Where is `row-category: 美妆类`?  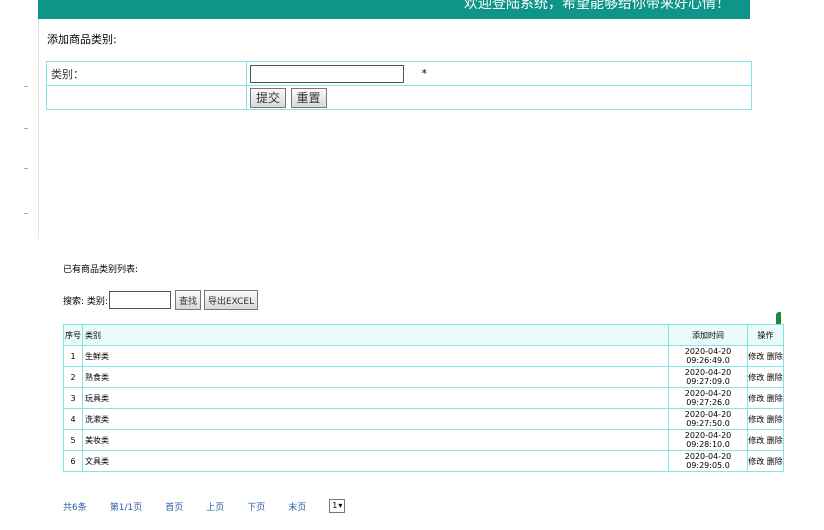
row-category: 美妆类 is located at coordinates (375, 440).